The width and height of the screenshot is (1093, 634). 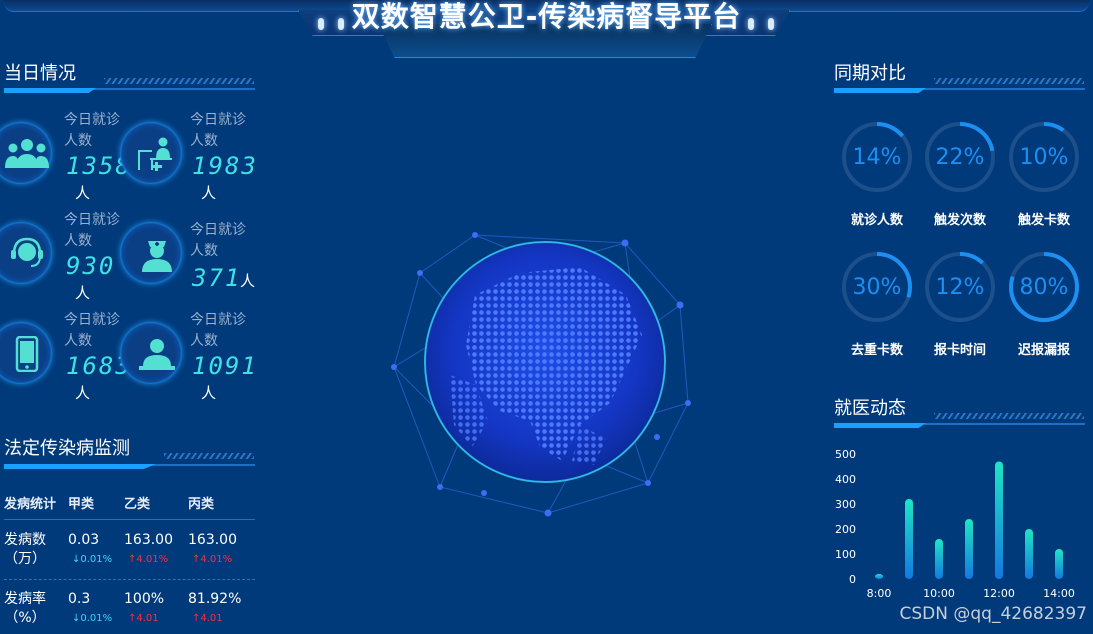 I want to click on table-cell: 100%, so click(x=144, y=599).